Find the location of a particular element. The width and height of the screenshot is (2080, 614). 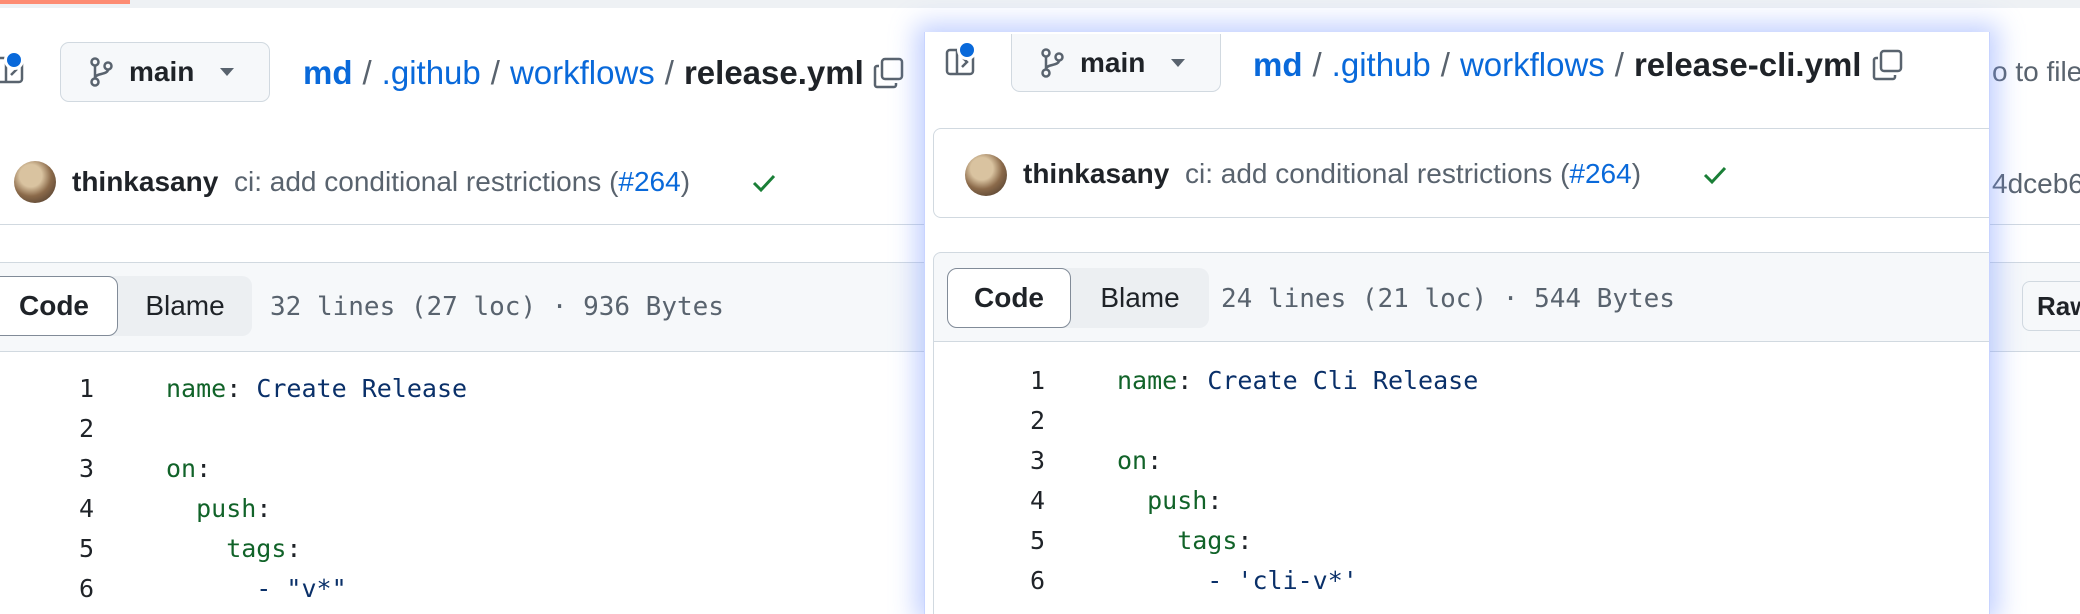

code-line: 6 - "v*" is located at coordinates (173, 588).